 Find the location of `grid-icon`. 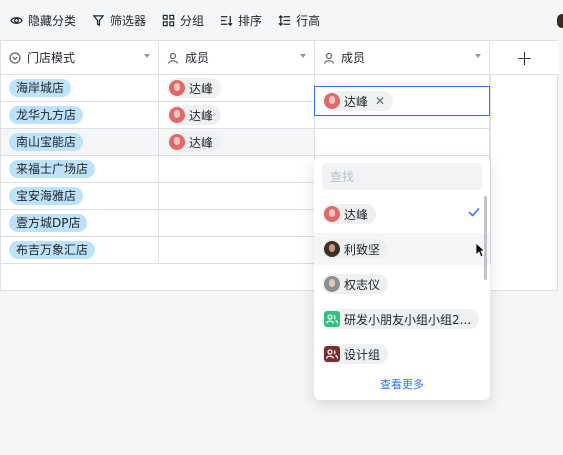

grid-icon is located at coordinates (168, 20).